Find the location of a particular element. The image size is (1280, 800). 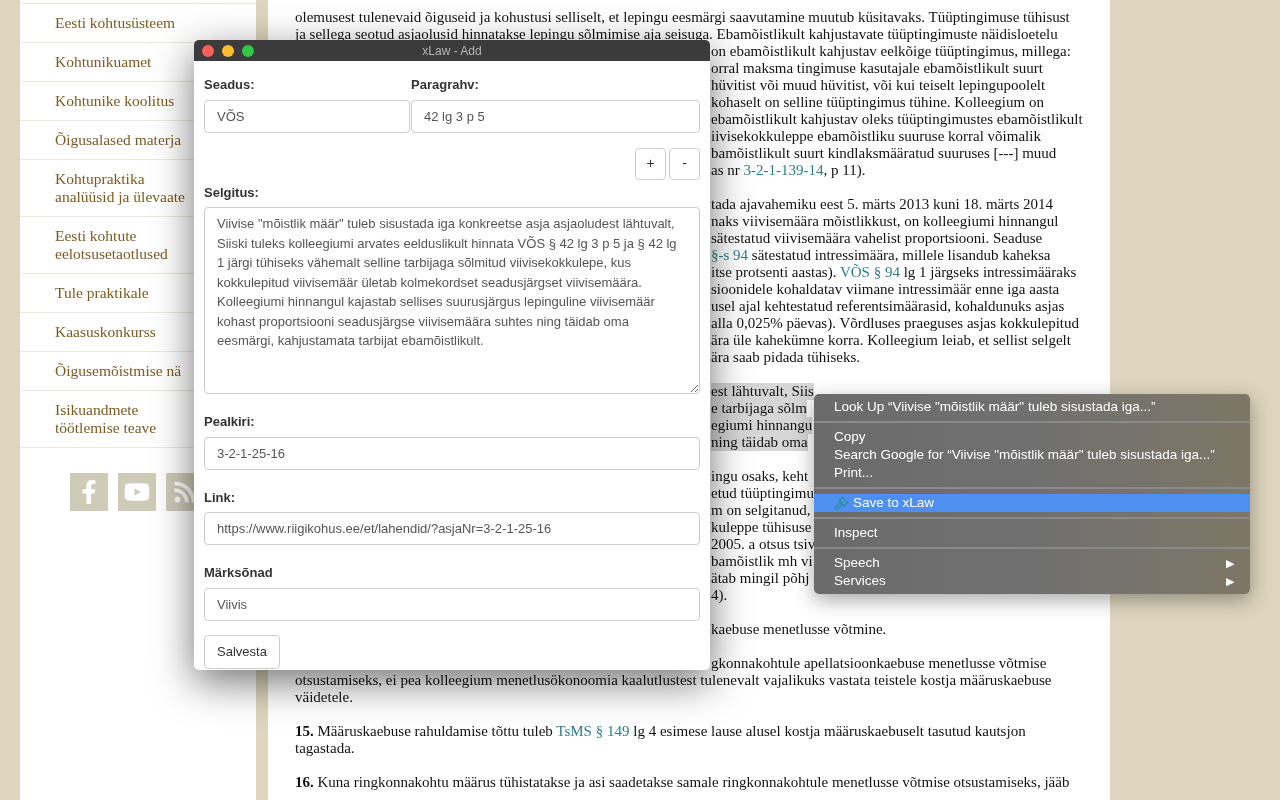

field-label: Link: is located at coordinates (220, 497).